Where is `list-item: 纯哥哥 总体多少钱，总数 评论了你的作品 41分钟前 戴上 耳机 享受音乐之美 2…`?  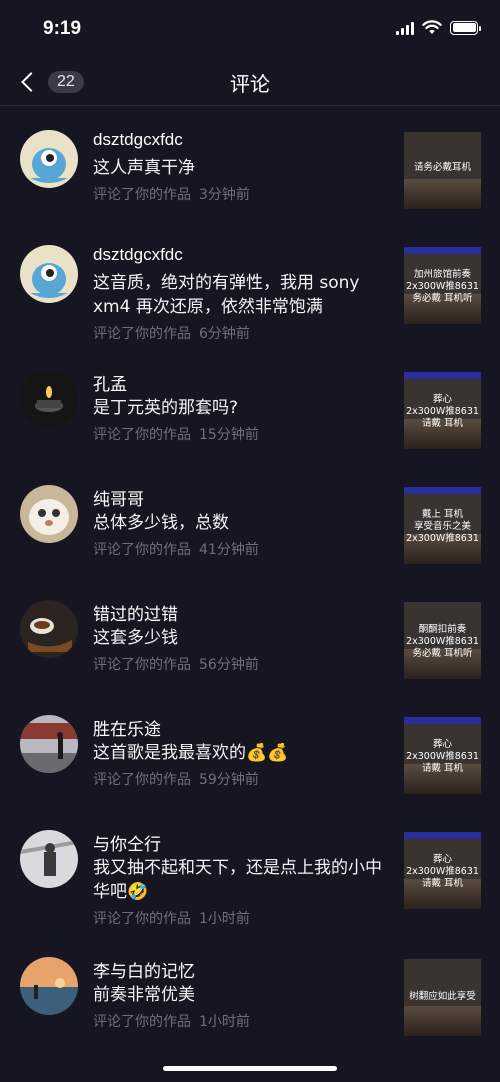 list-item: 纯哥哥 总体多少钱，总数 评论了你的作品 41分钟前 戴上 耳机 享受音乐之美 2… is located at coordinates (250, 524).